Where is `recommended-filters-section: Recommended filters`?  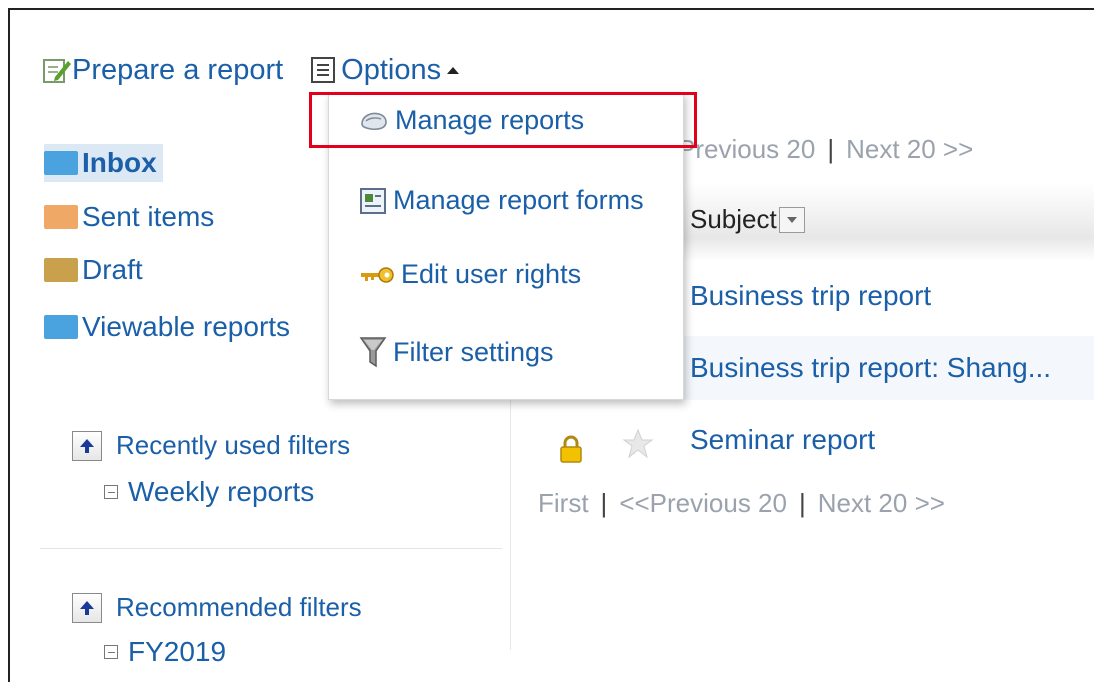
recommended-filters-section: Recommended filters is located at coordinates (217, 607).